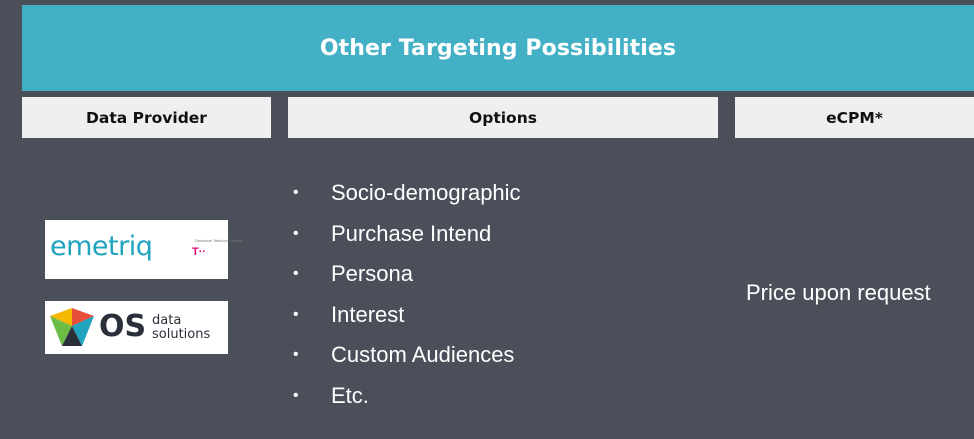  I want to click on page-title: Other Targeting Possibilities, so click(498, 48).